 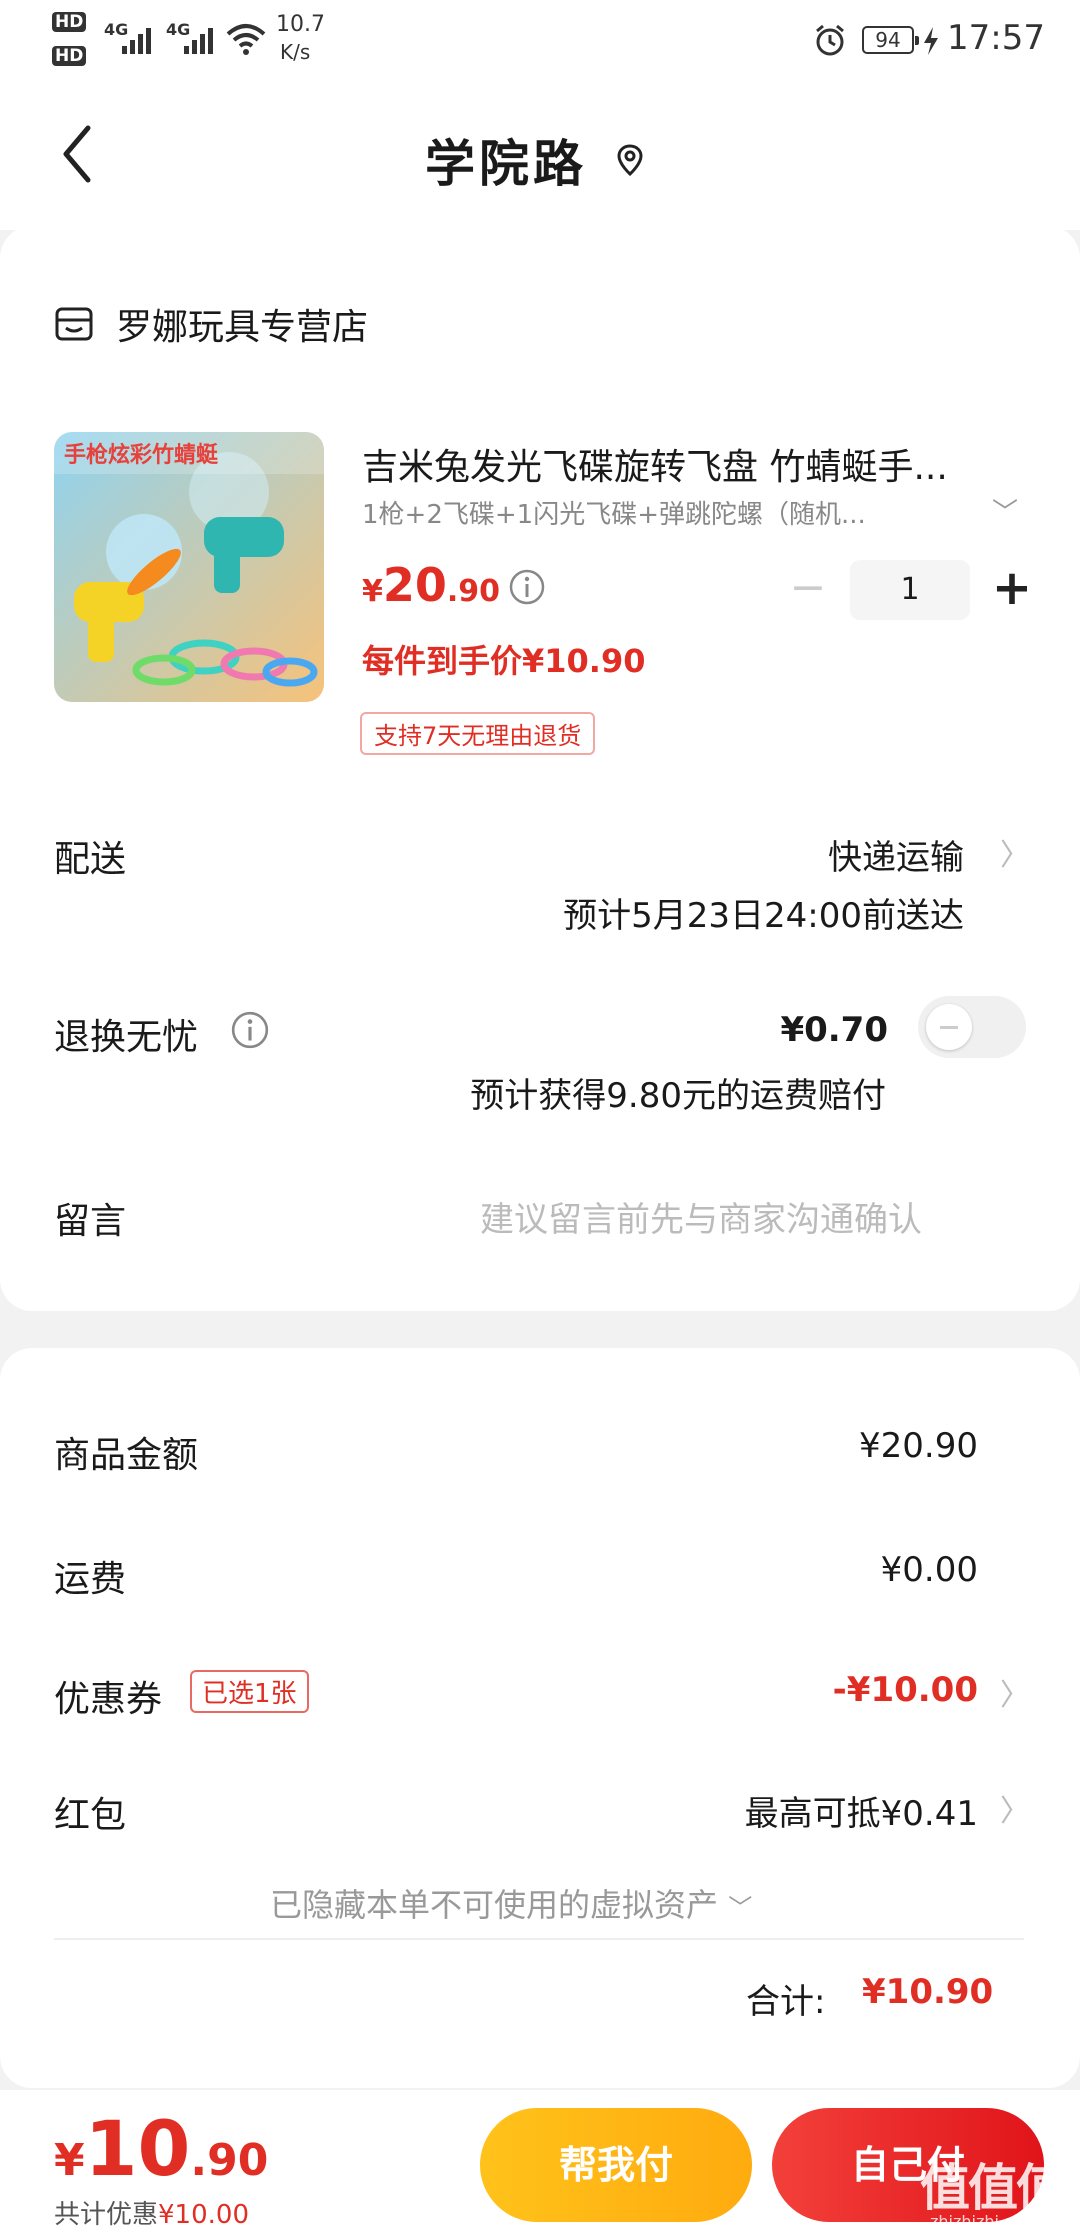 I want to click on return-insurance-price: ¥0.70, so click(x=834, y=1030).